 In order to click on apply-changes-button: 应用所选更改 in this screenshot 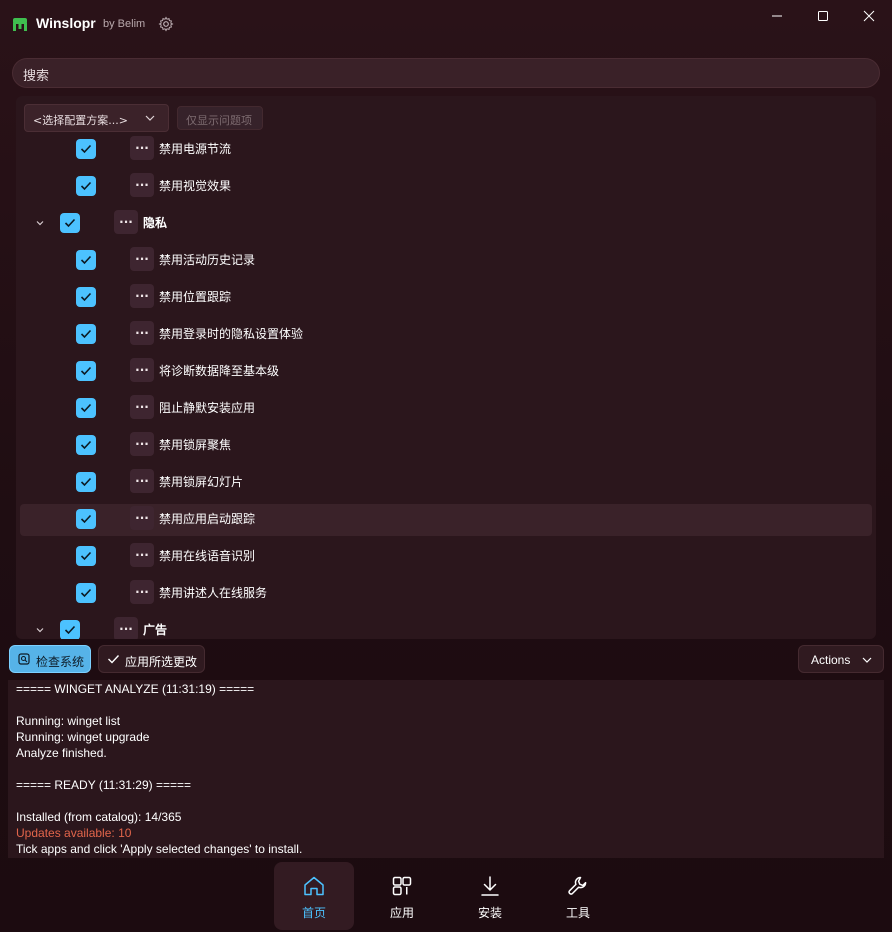, I will do `click(151, 659)`.